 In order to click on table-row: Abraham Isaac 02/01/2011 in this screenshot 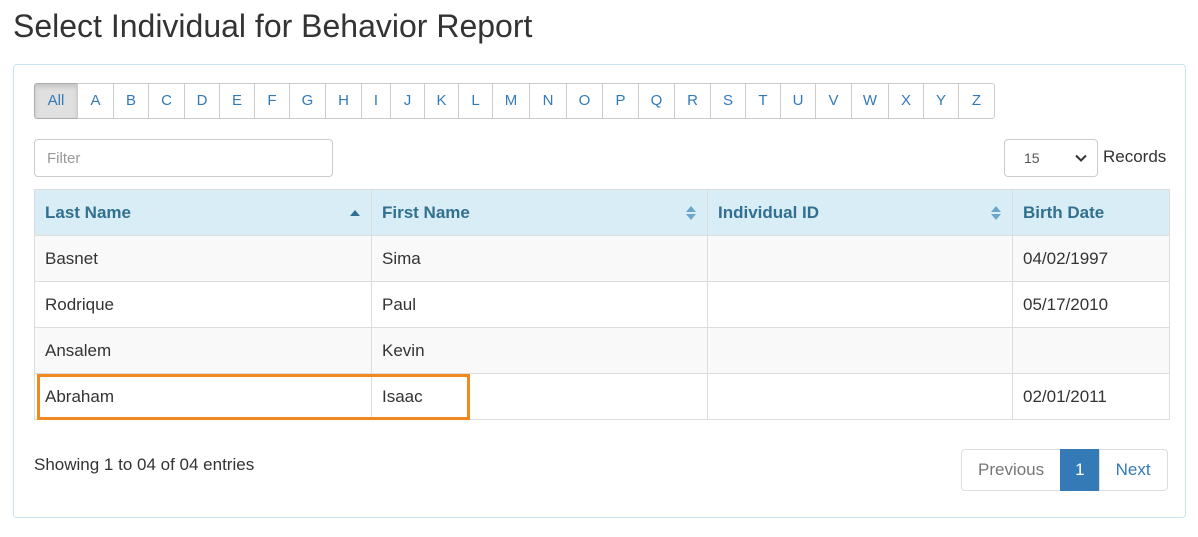, I will do `click(602, 396)`.